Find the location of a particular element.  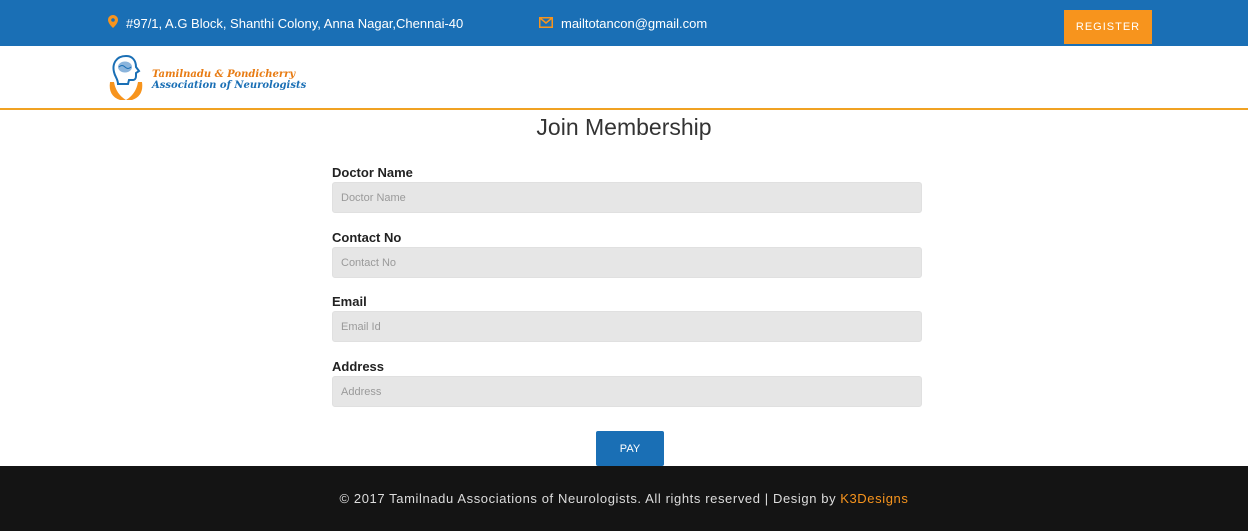

email-input is located at coordinates (627, 326).